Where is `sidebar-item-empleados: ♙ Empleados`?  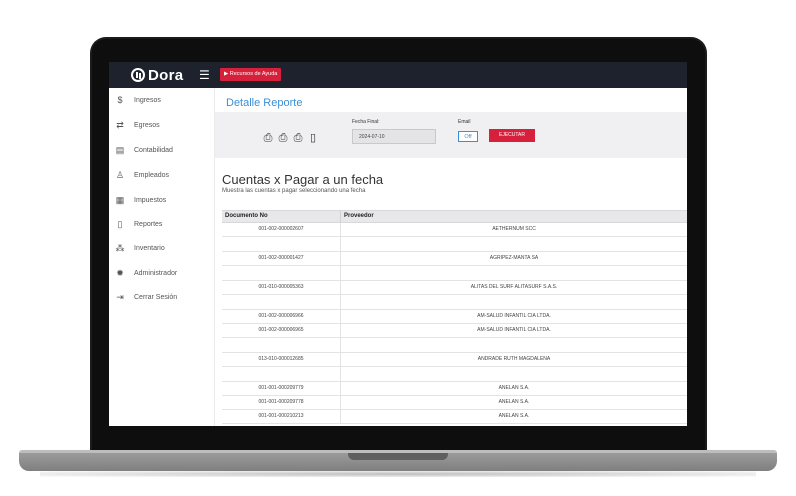 sidebar-item-empleados: ♙ Empleados is located at coordinates (161, 175).